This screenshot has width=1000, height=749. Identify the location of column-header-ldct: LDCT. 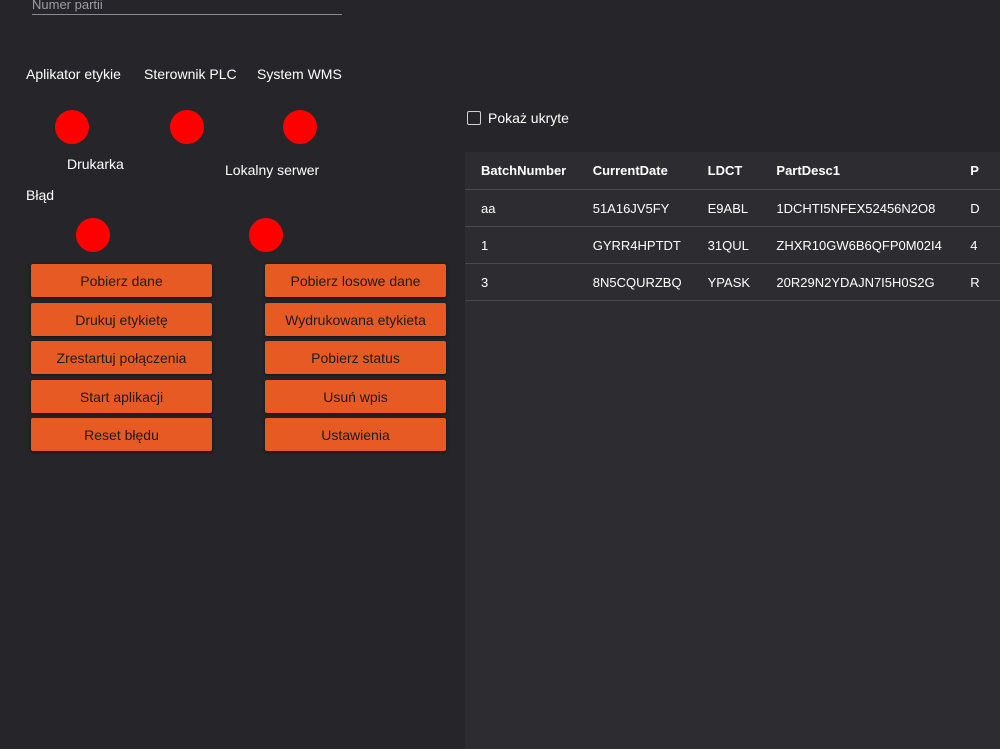
(726, 171).